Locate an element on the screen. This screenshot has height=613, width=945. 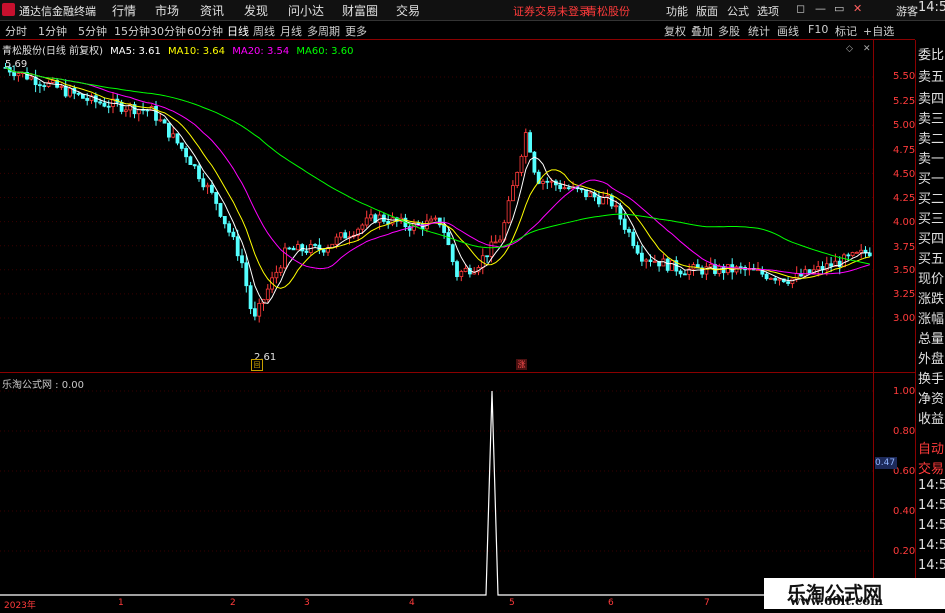
tf-30min: 30分钟 is located at coordinates (168, 31).